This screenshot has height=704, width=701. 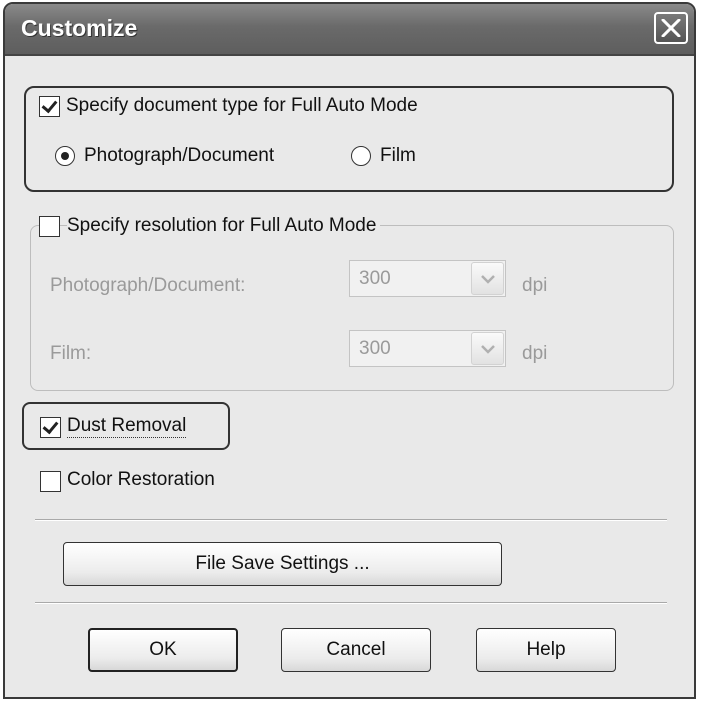 I want to click on photograph-document-dpi-unit: dpi, so click(x=535, y=285).